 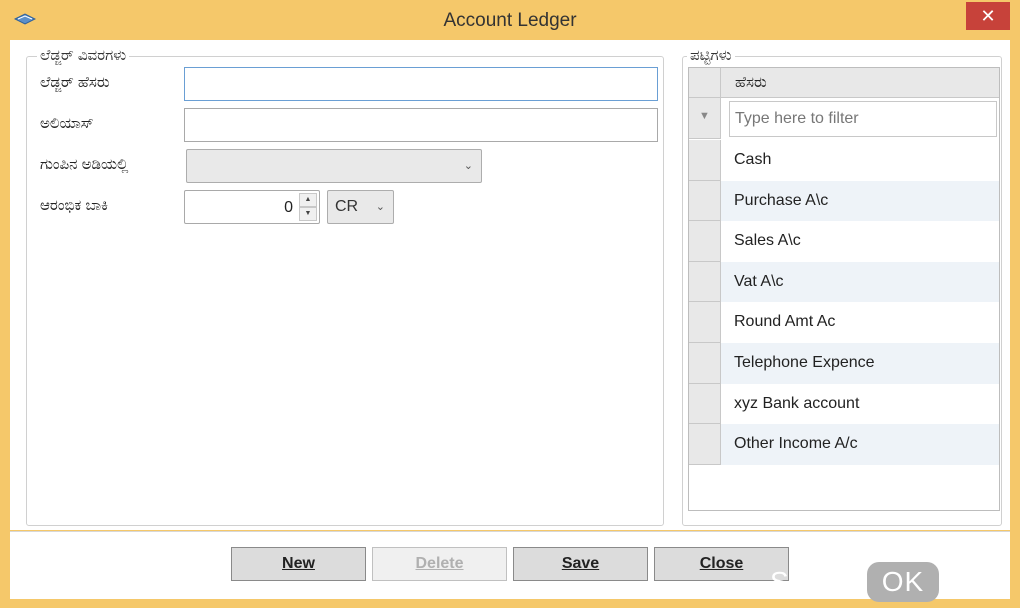 I want to click on window-title: Account Ledger, so click(x=510, y=20).